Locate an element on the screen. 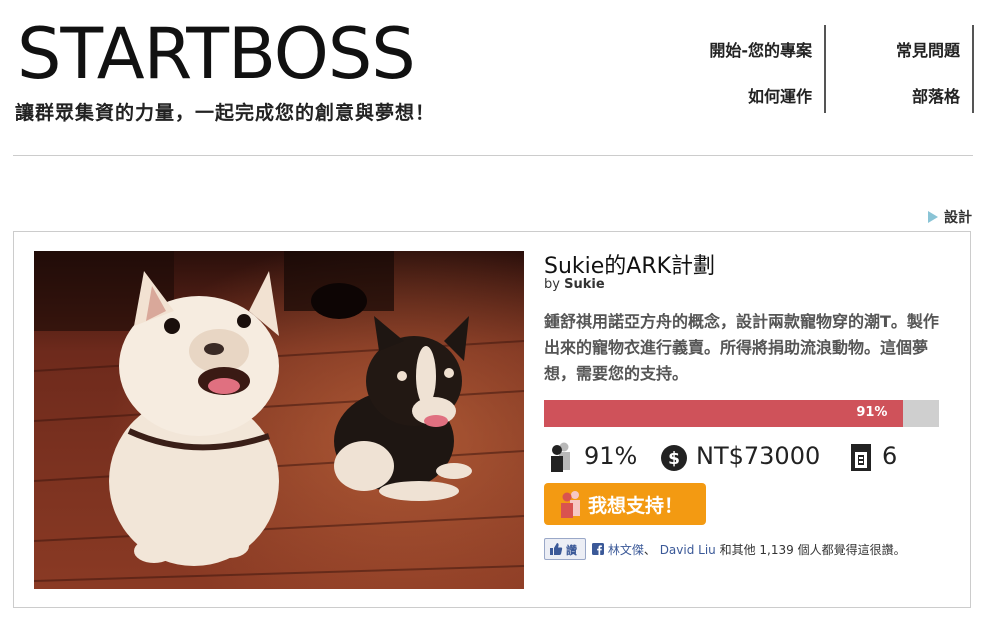 This screenshot has width=984, height=619. nav-faq: 常見問題 is located at coordinates (928, 49).